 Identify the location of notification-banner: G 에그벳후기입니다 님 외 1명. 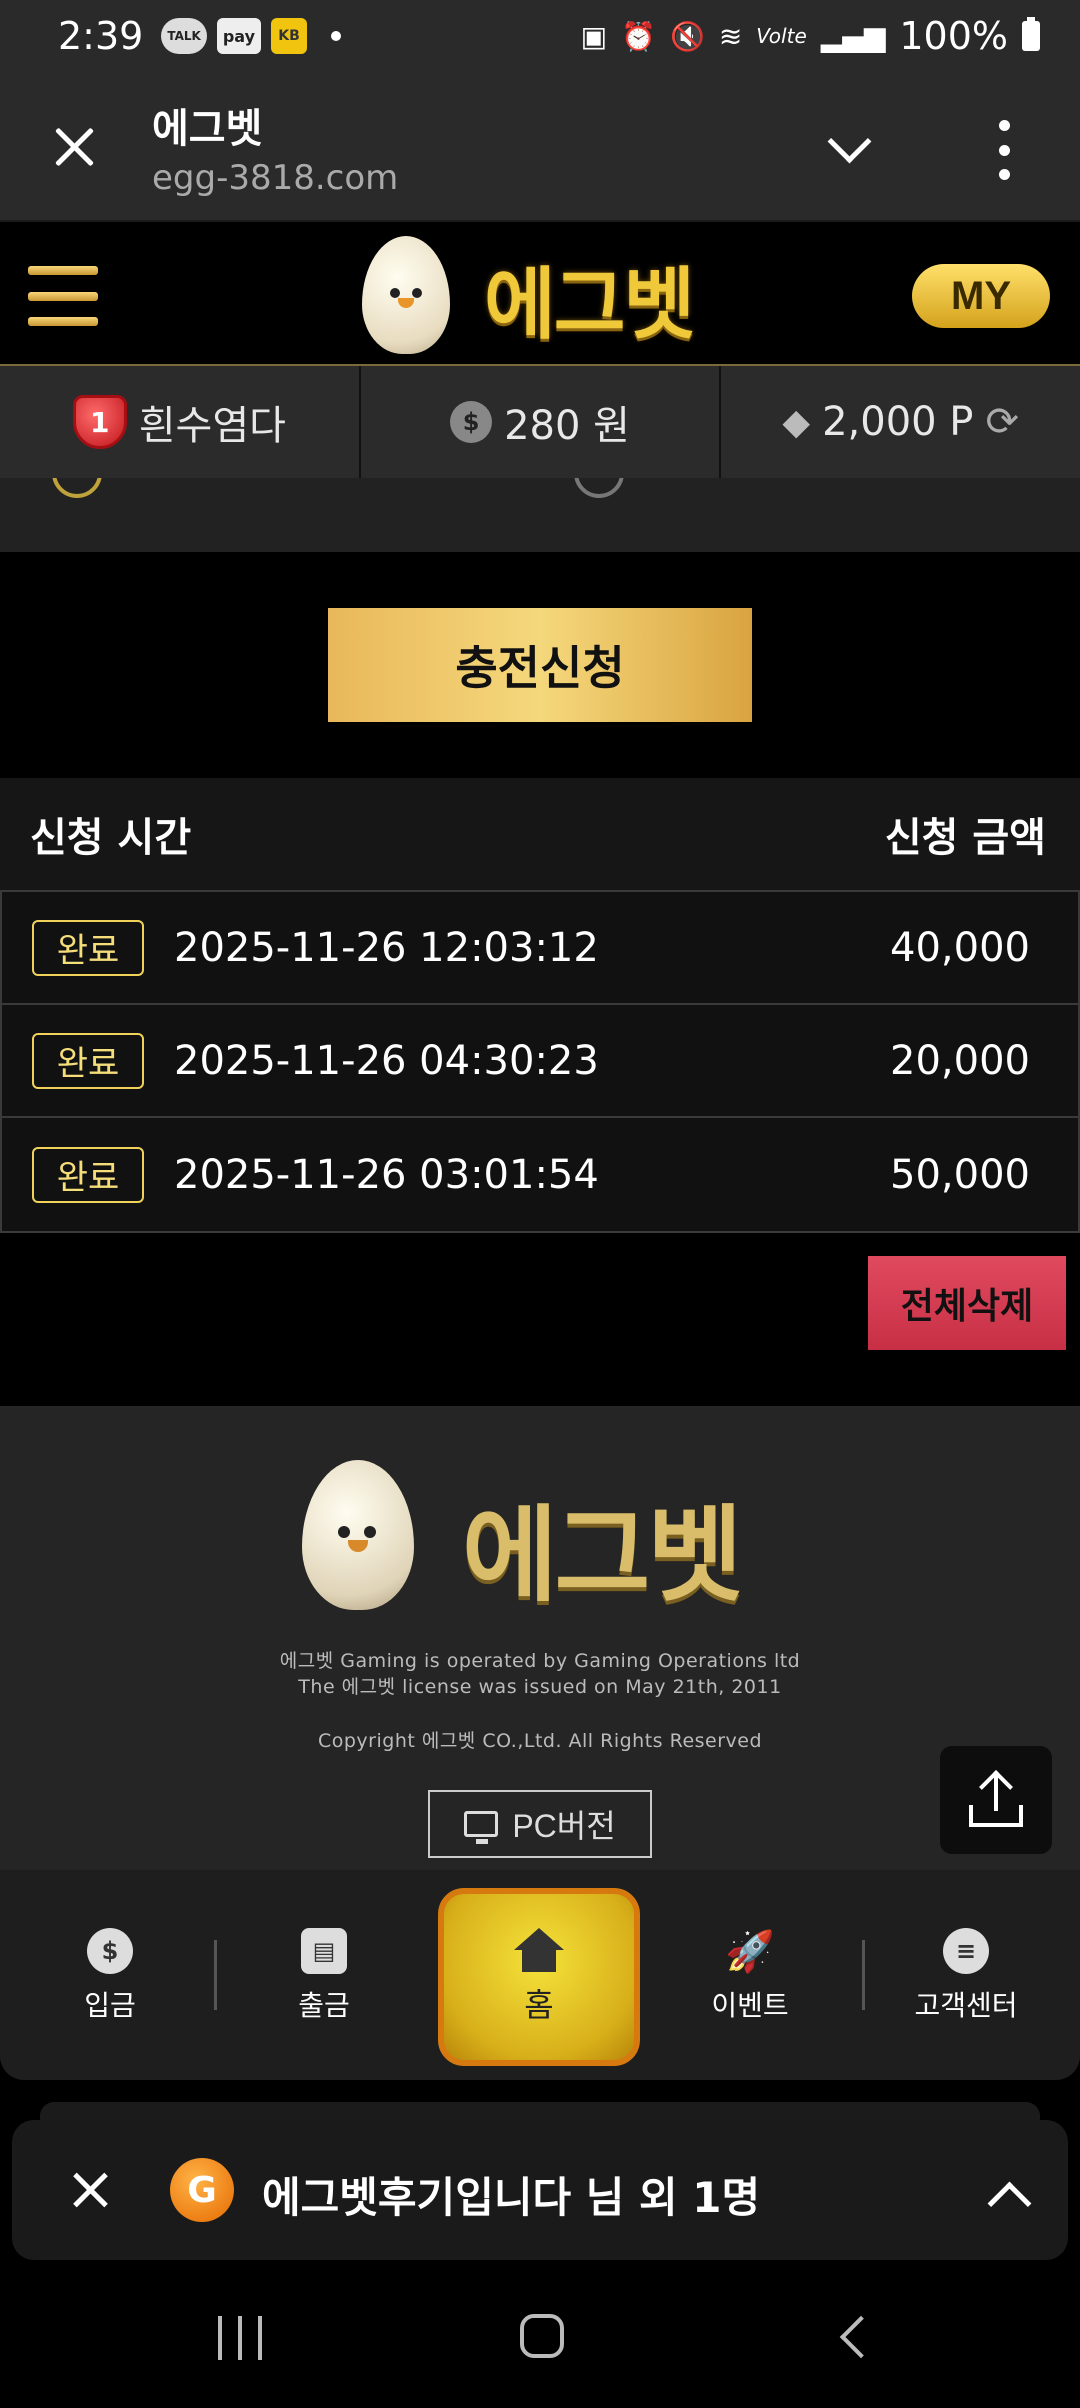
(540, 2190).